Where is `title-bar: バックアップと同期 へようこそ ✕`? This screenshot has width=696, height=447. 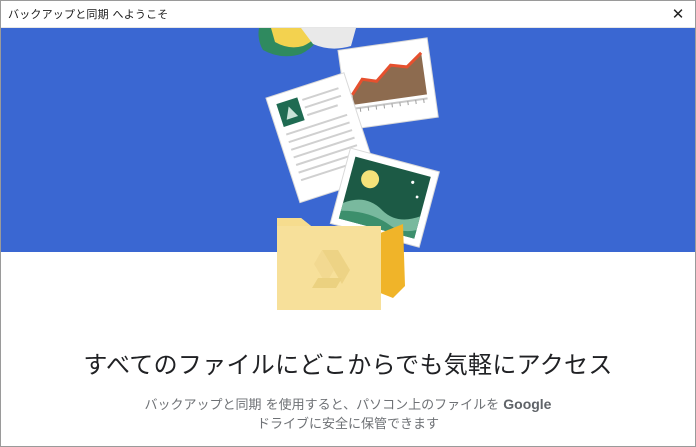 title-bar: バックアップと同期 へようこそ ✕ is located at coordinates (348, 14).